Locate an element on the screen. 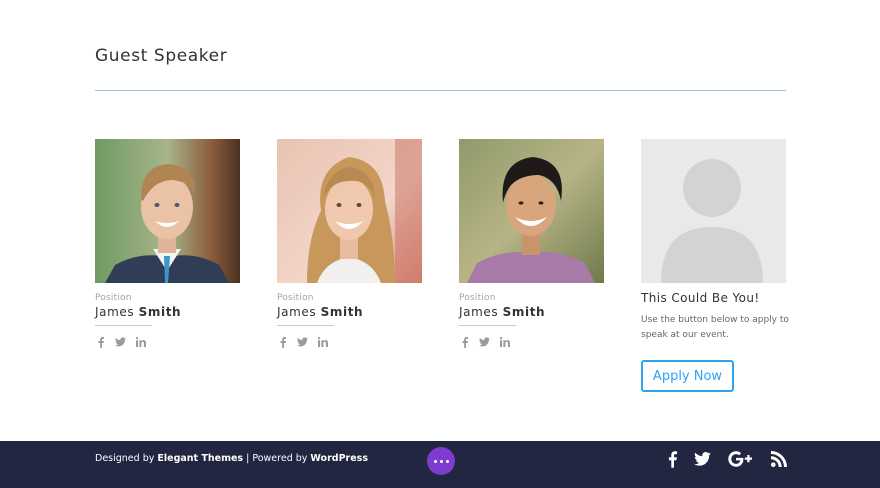  apply-now-button: Apply Now is located at coordinates (687, 376).